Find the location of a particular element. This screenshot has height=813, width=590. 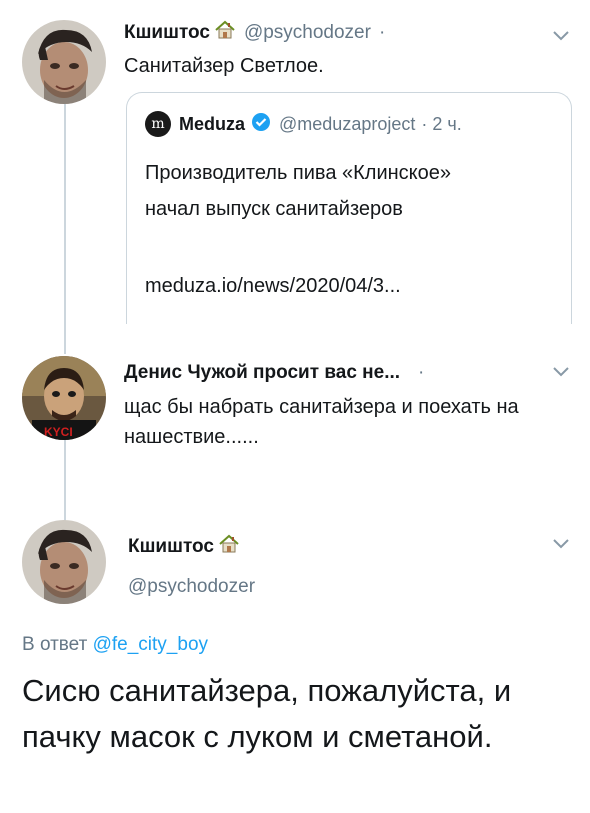

user-avatar-illustration-icon: KYCI is located at coordinates (64, 398).